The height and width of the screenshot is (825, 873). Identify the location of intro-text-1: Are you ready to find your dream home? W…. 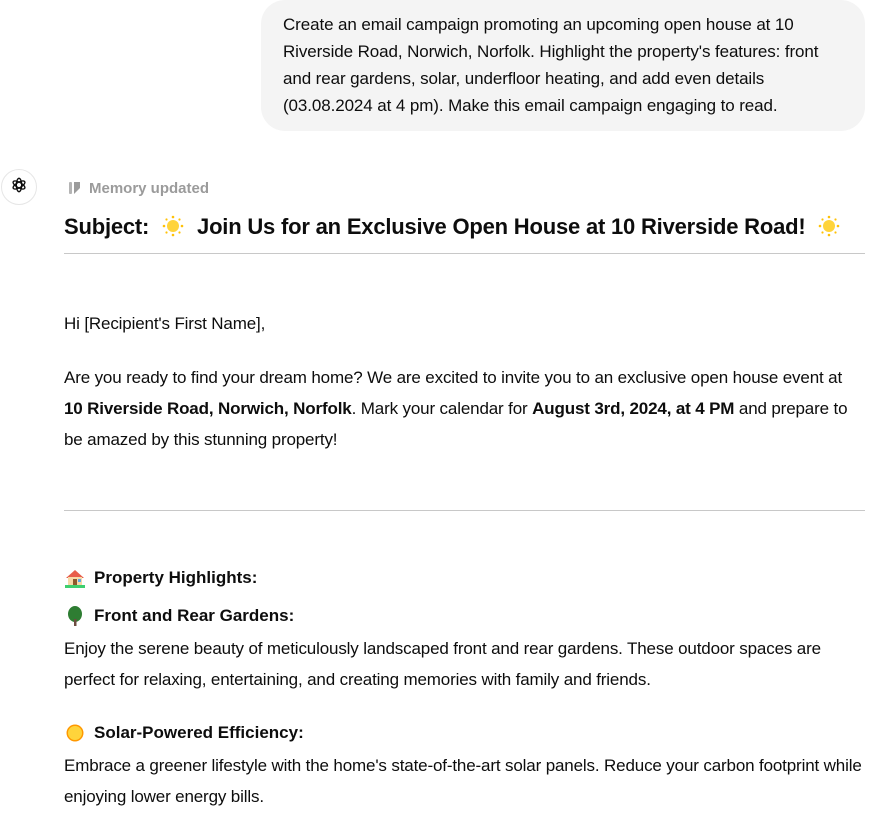
(453, 377).